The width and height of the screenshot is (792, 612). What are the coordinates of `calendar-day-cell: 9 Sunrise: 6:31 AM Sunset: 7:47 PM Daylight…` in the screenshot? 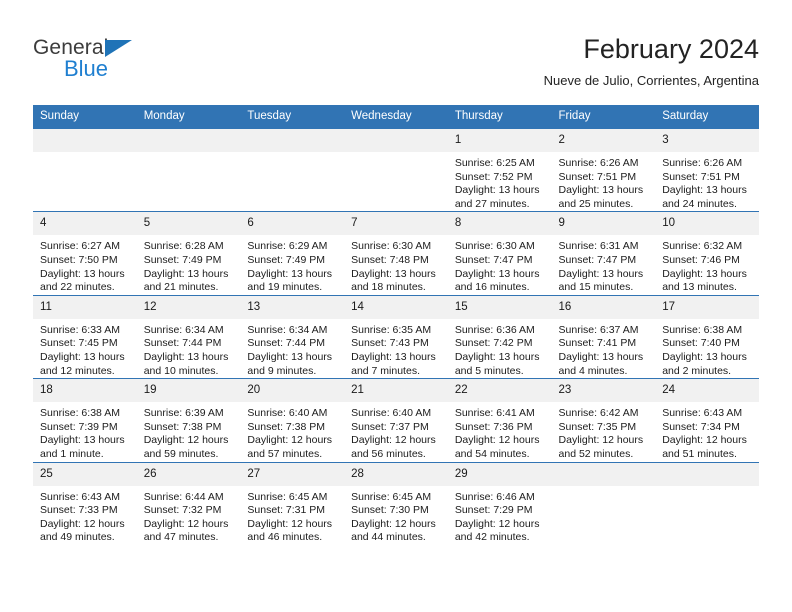 It's located at (603, 253).